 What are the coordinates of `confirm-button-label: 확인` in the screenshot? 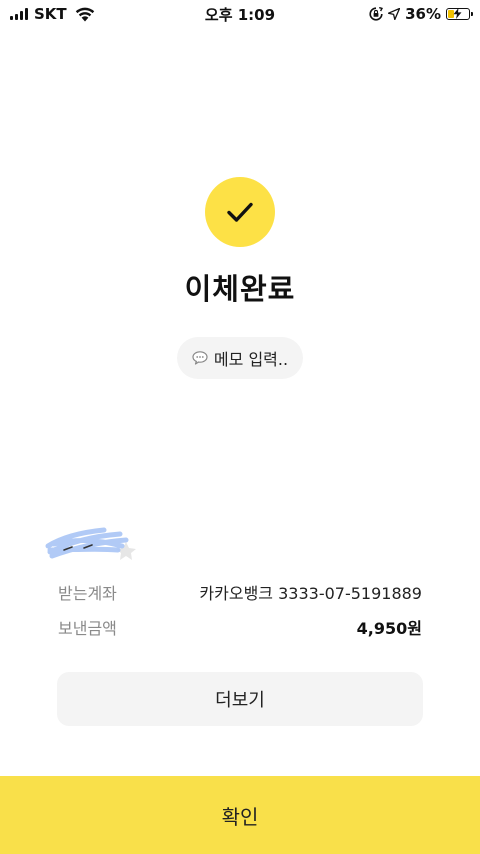 It's located at (240, 816).